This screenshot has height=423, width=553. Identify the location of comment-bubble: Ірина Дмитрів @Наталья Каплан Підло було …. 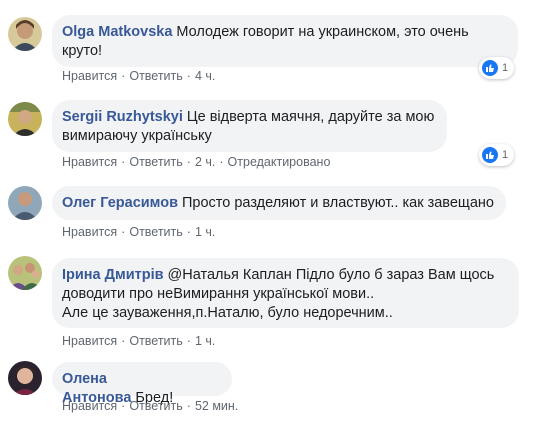
(285, 293).